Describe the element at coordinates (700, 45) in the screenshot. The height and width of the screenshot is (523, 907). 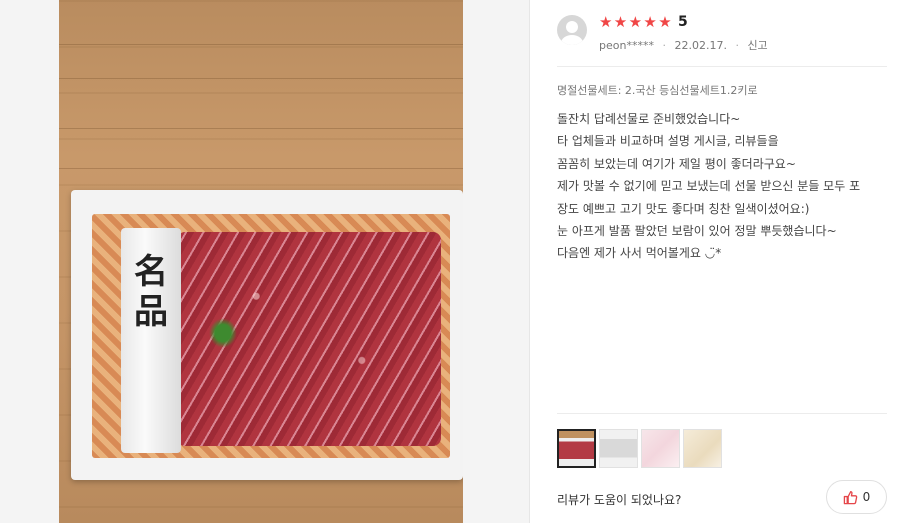
I see `review-date: 22.02.17.` at that location.